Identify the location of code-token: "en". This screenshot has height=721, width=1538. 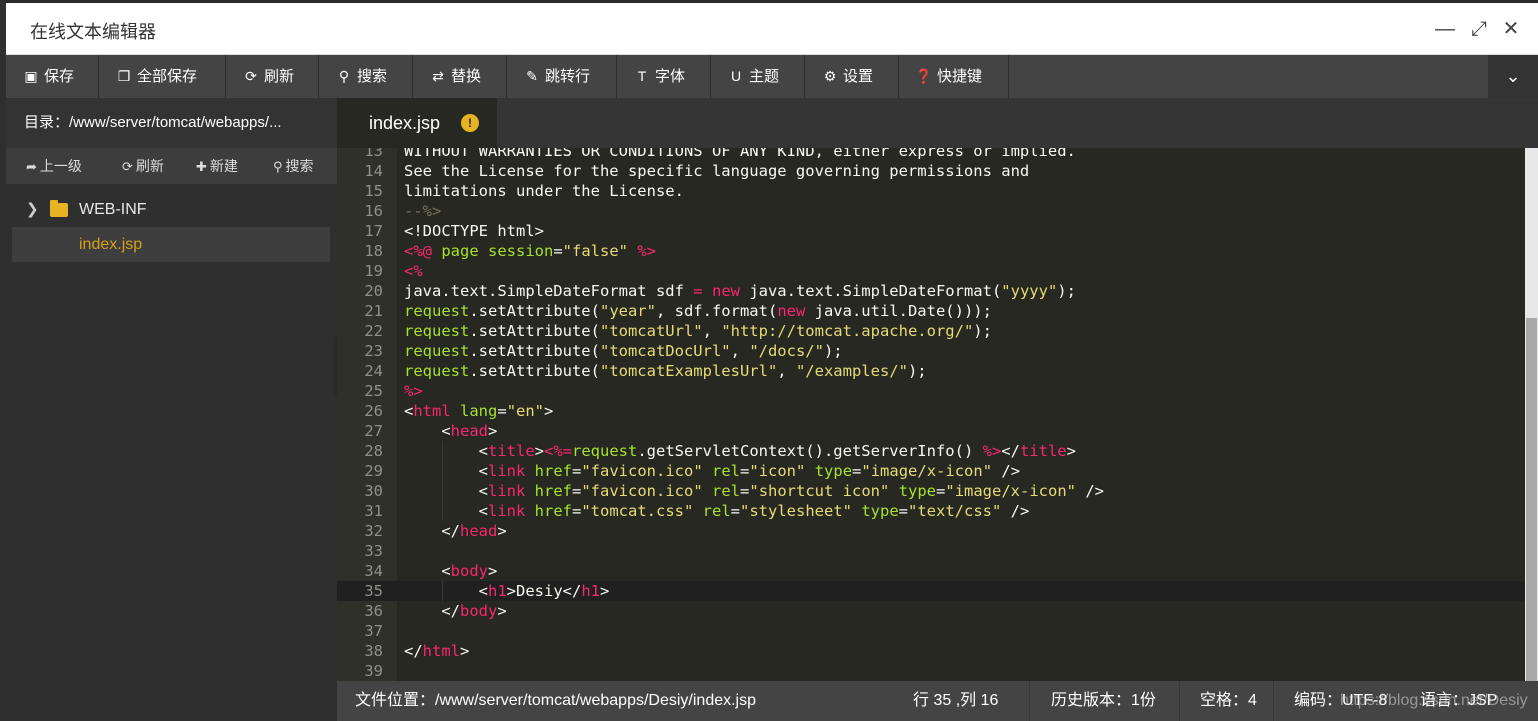
(525, 411).